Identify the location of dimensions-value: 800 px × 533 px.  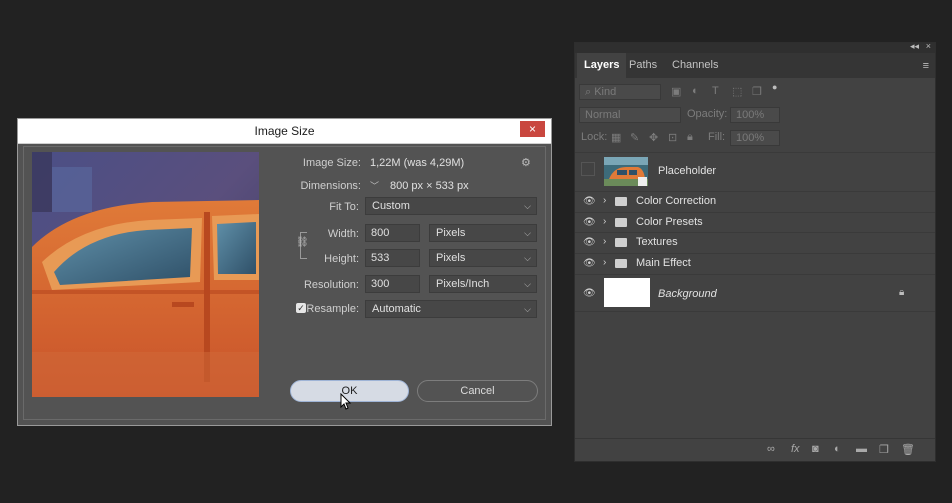
(429, 186).